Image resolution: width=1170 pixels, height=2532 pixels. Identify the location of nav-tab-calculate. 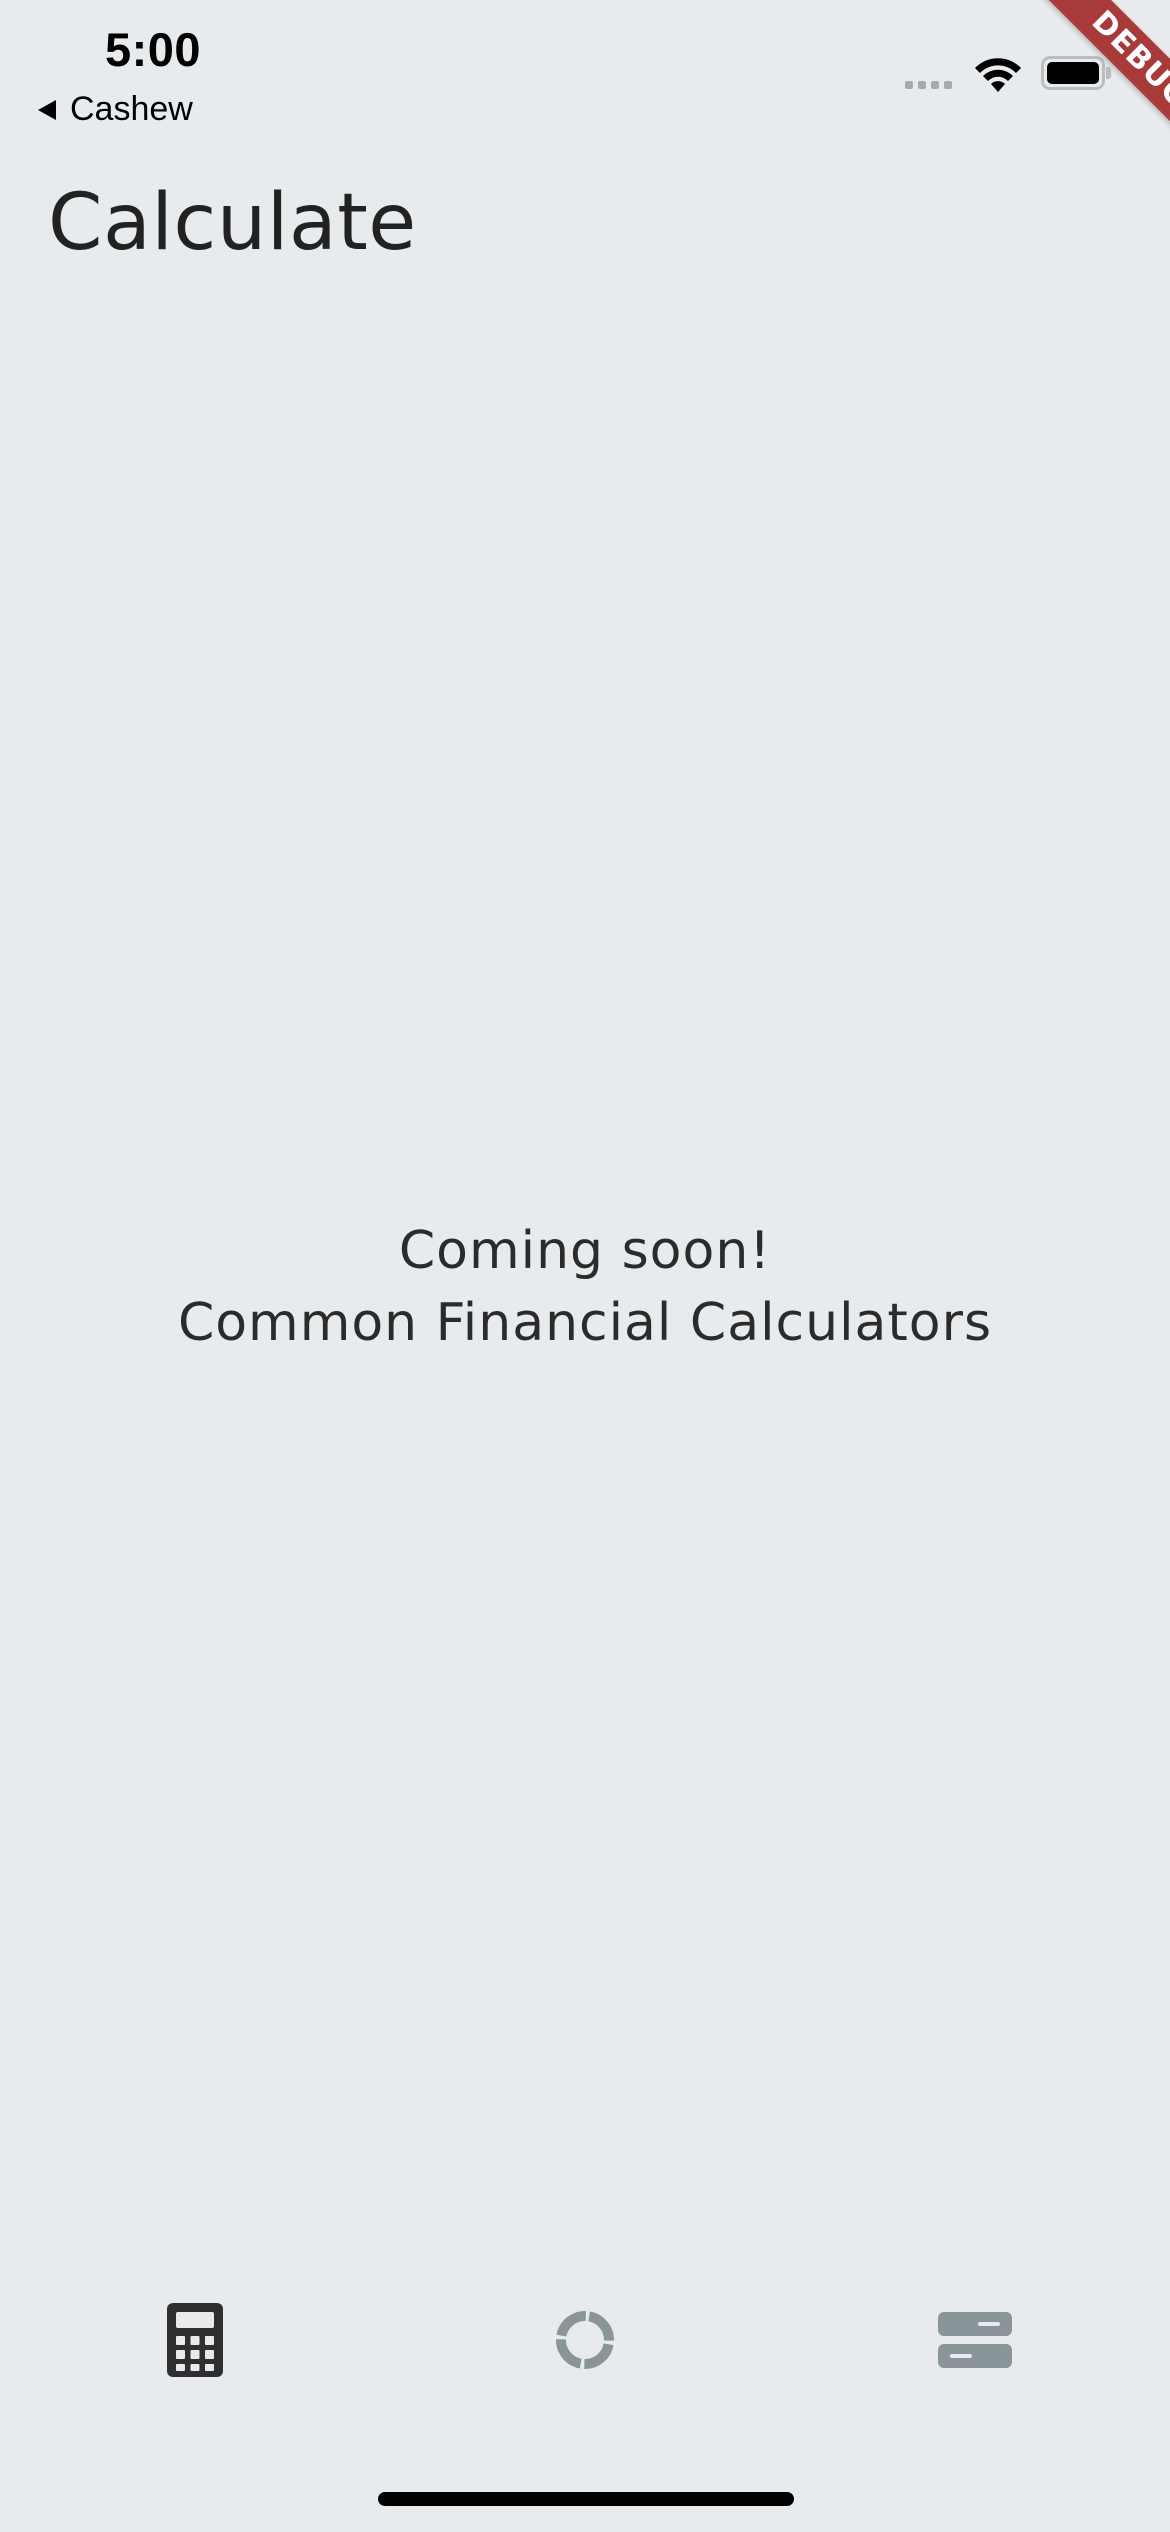
(195, 2340).